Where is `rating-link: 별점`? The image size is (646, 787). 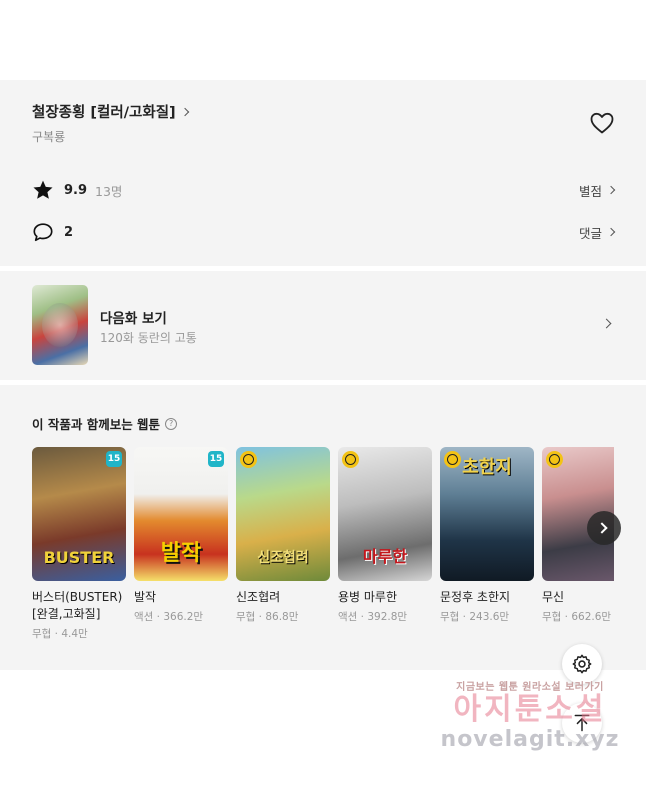
rating-link: 별점 is located at coordinates (597, 190).